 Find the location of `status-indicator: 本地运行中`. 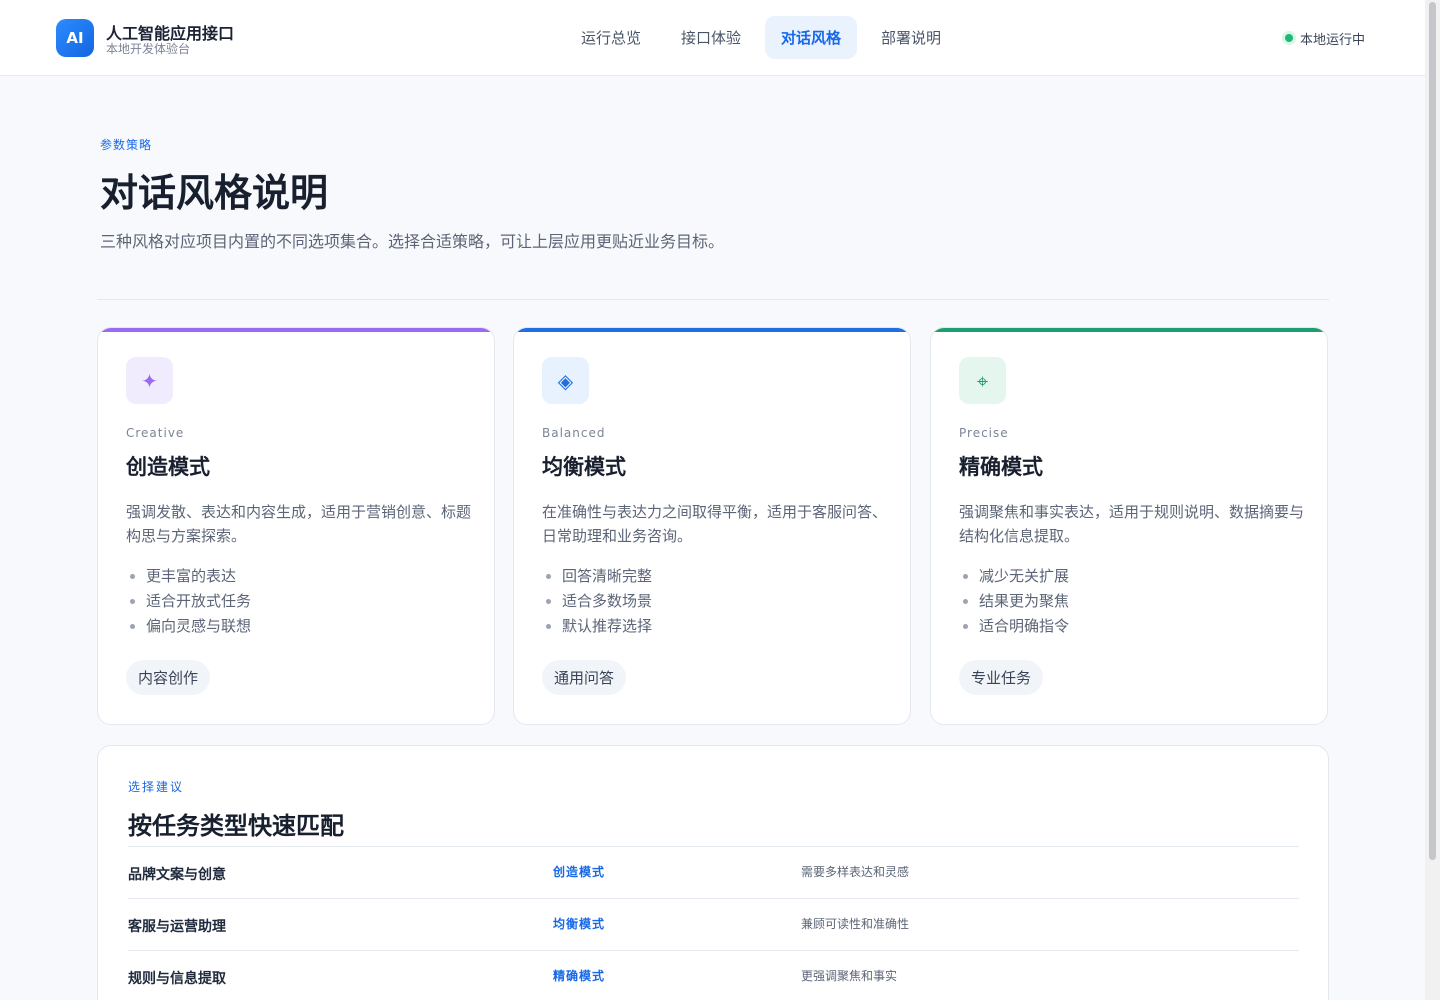

status-indicator: 本地运行中 is located at coordinates (1325, 38).